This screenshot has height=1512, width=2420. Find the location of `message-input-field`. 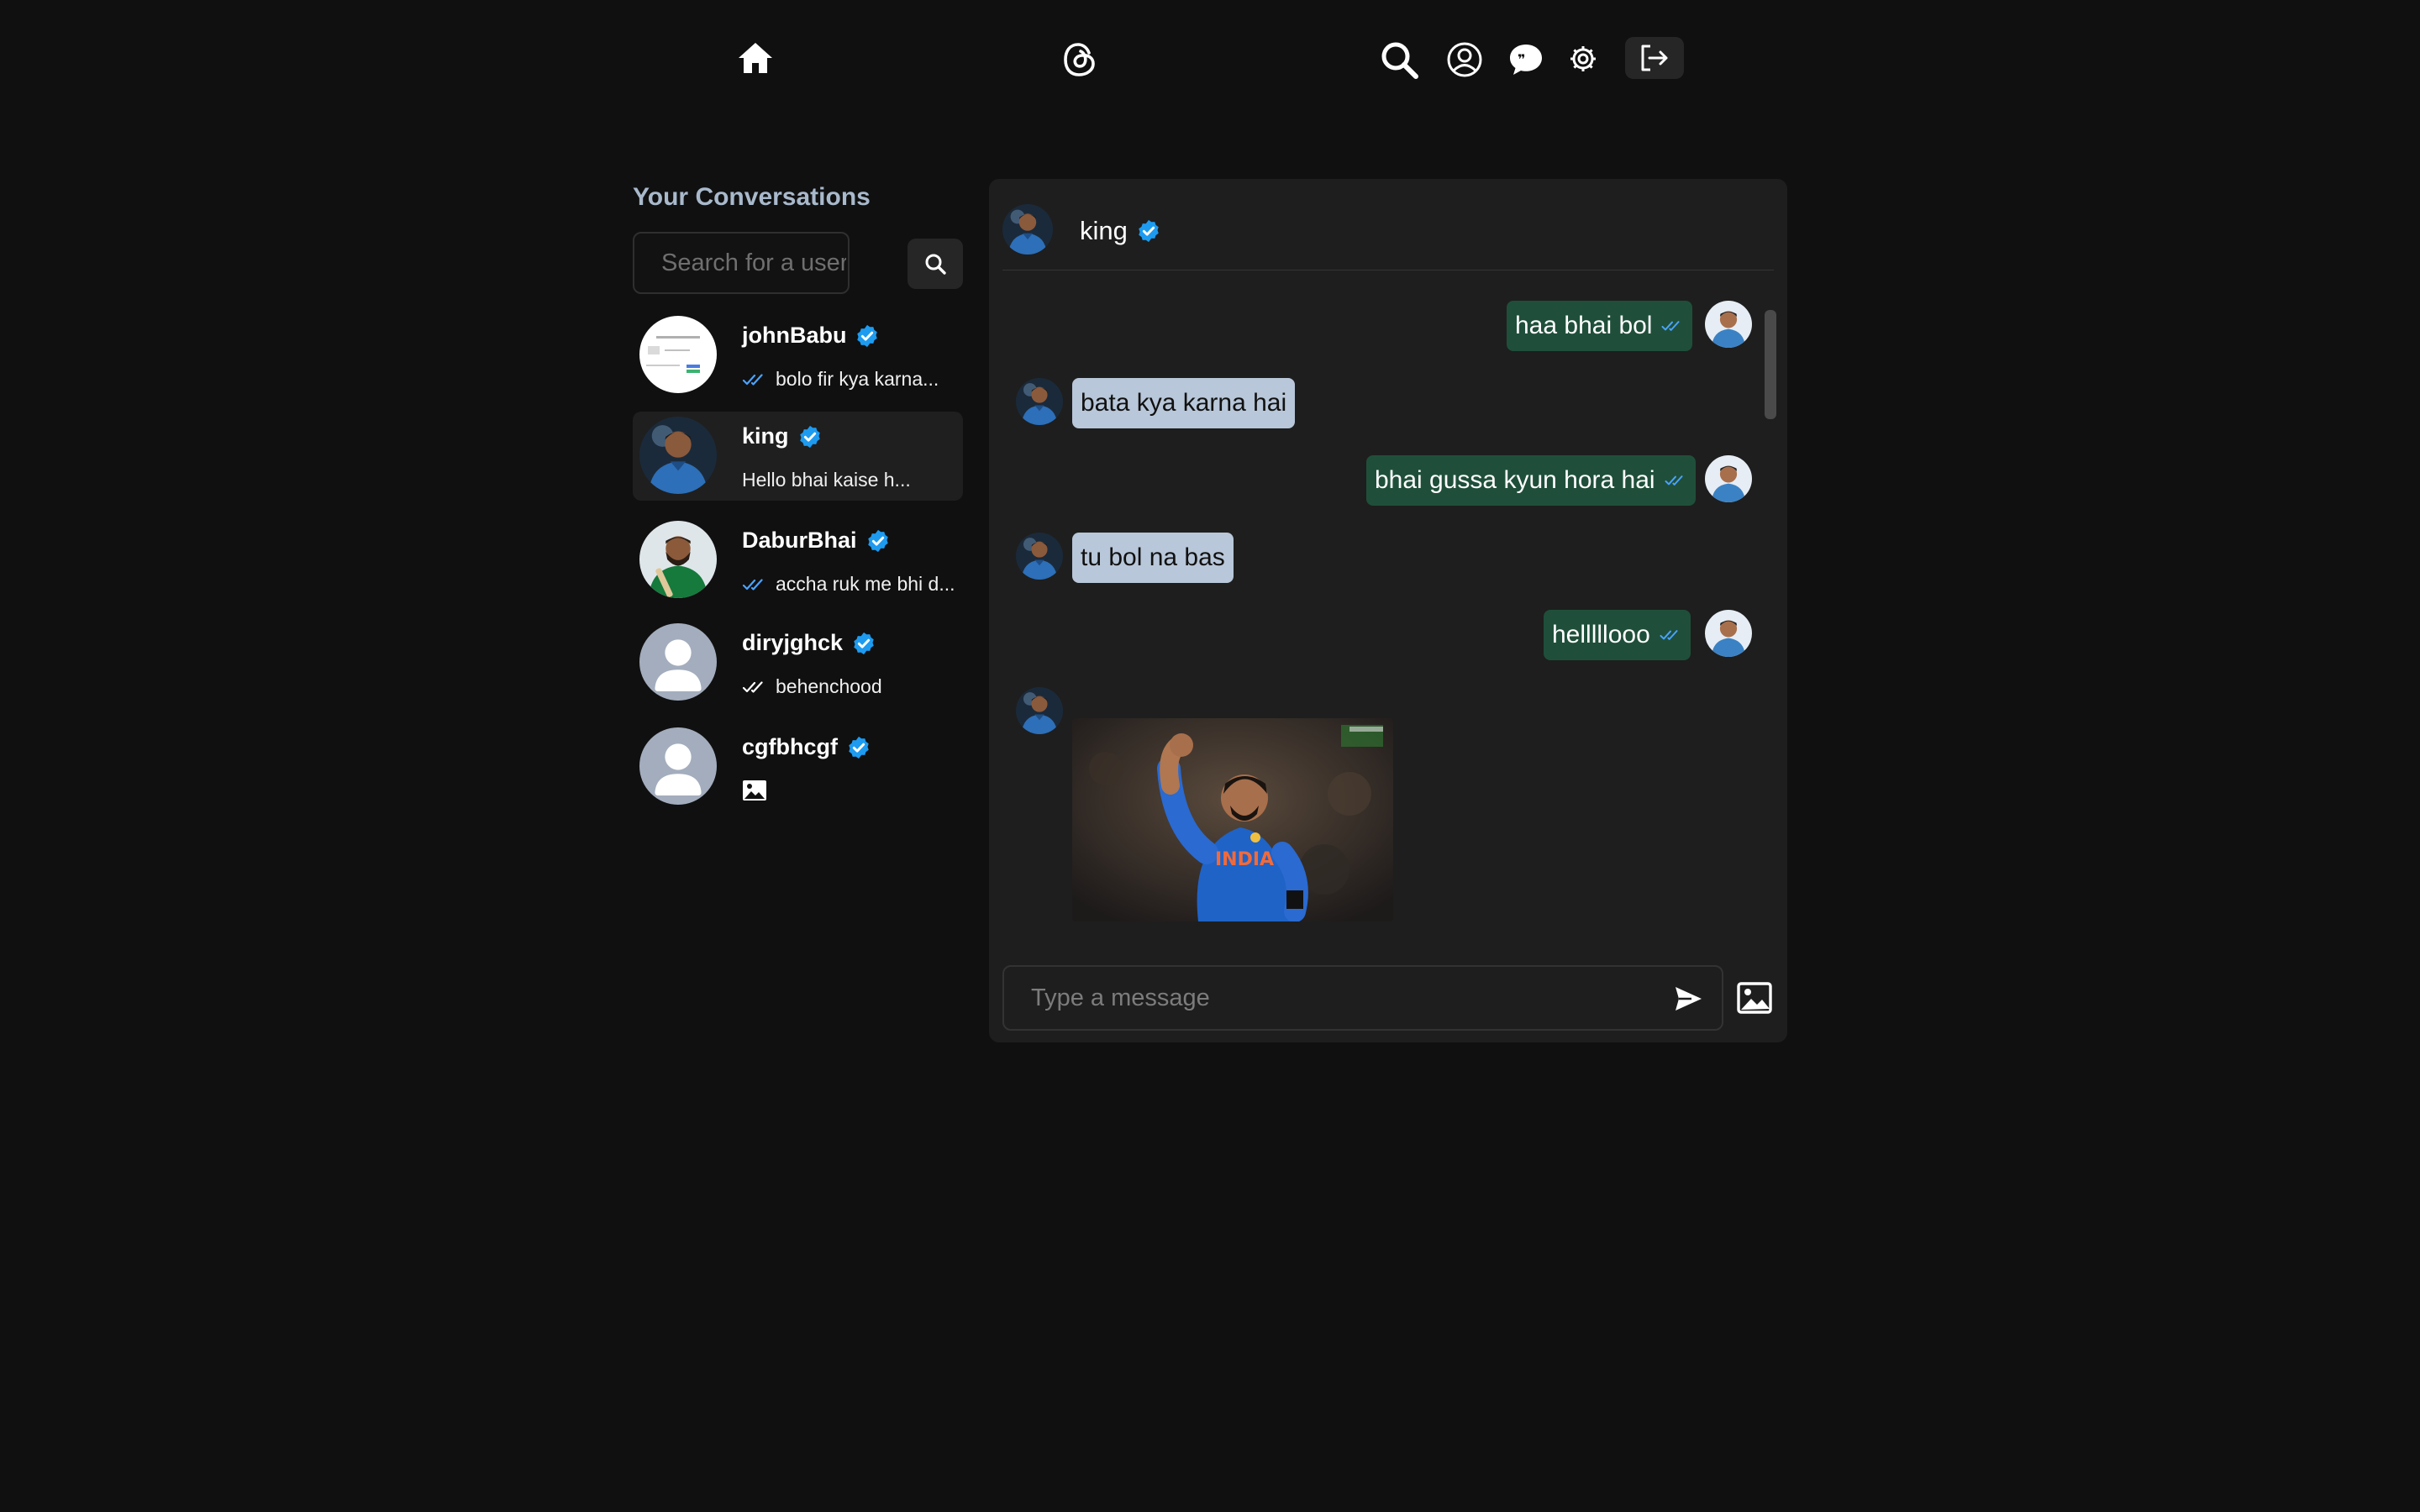

message-input-field is located at coordinates (1362, 998).